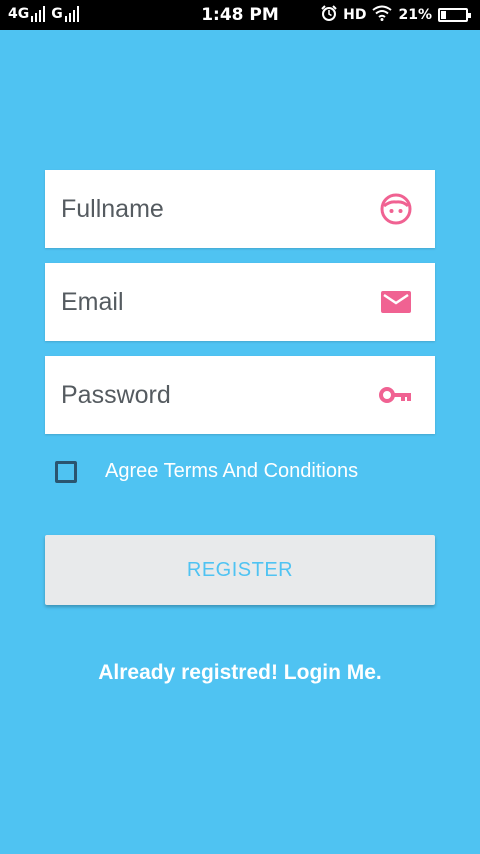 This screenshot has width=480, height=854. I want to click on status-icons: HD 21%, so click(396, 15).